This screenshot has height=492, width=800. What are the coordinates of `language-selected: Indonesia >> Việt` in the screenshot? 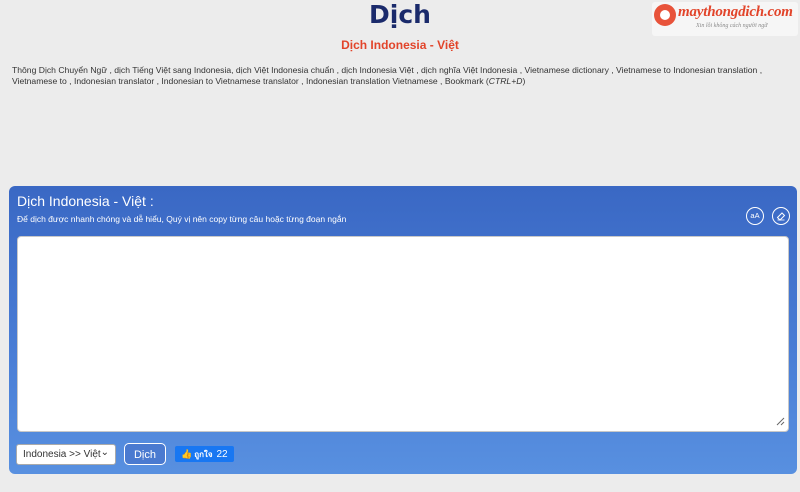 It's located at (62, 454).